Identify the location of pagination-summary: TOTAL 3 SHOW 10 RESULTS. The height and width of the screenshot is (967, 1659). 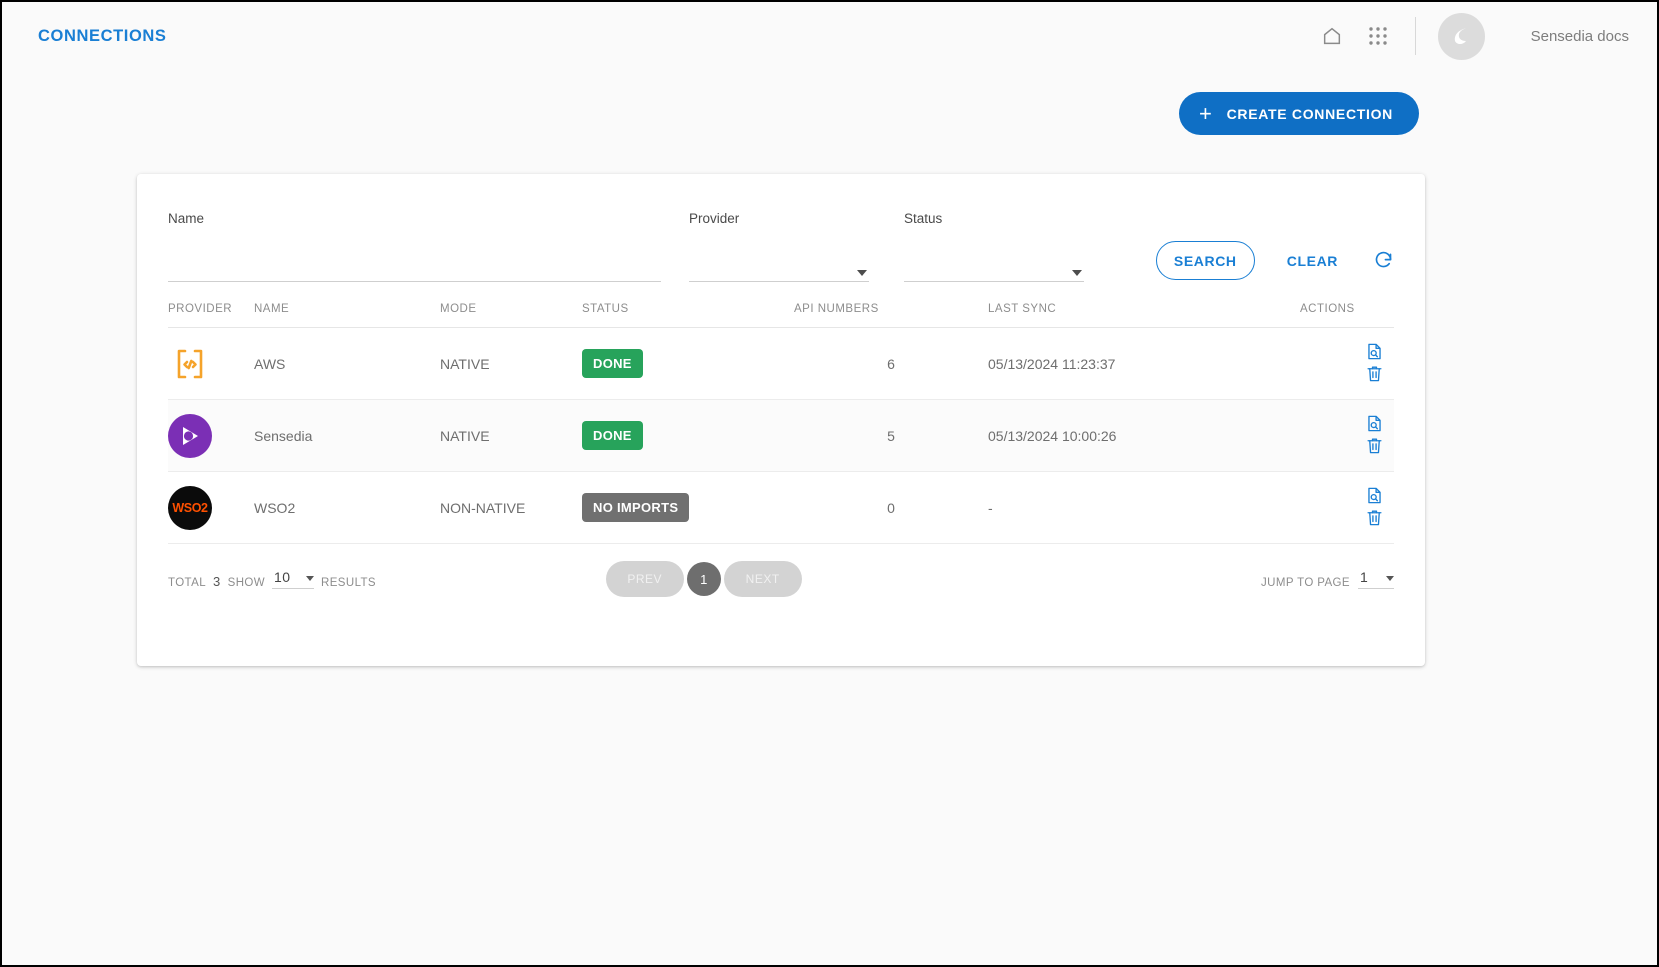
(272, 579).